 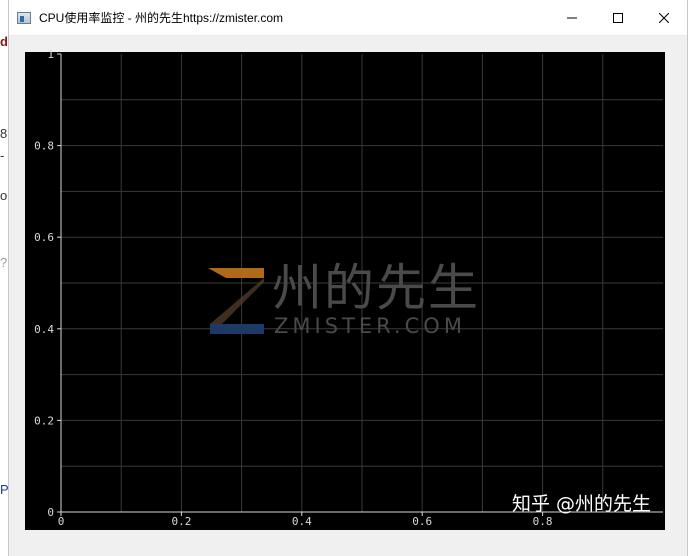 I want to click on background-fragment: o, so click(x=4, y=195).